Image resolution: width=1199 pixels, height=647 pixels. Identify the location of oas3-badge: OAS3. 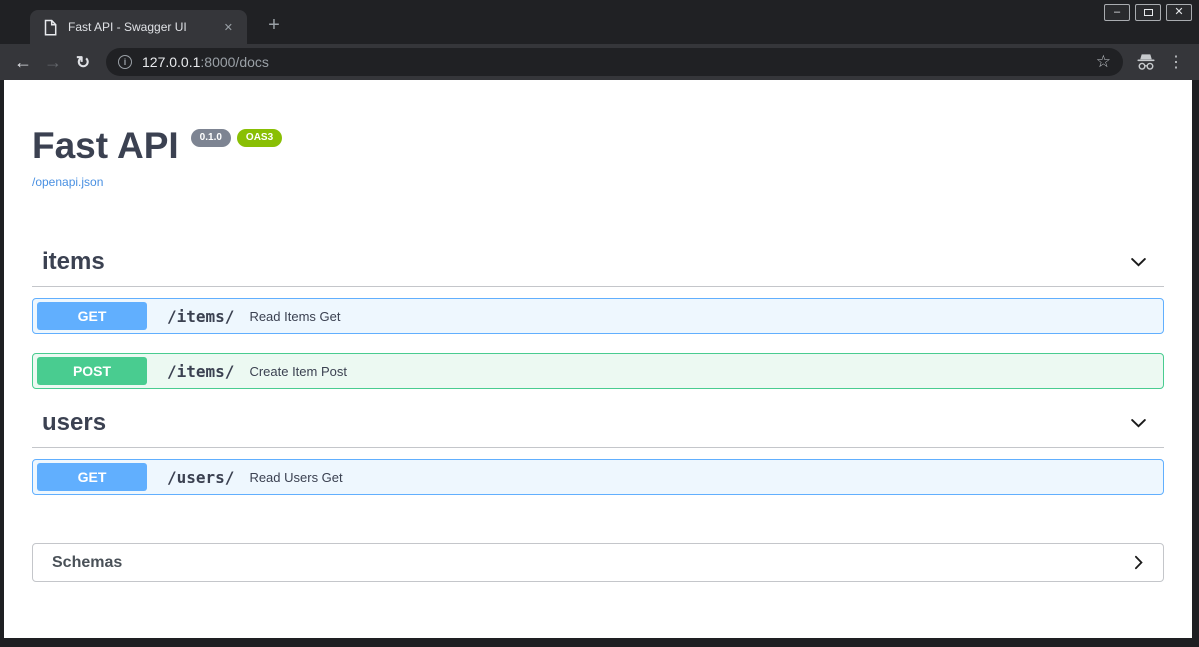
(259, 138).